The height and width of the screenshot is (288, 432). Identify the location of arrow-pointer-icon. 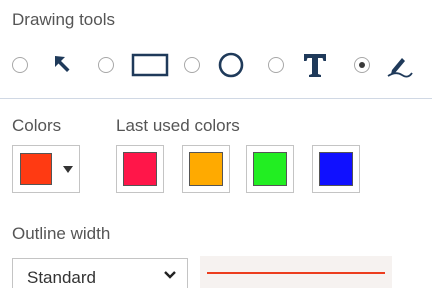
(63, 65).